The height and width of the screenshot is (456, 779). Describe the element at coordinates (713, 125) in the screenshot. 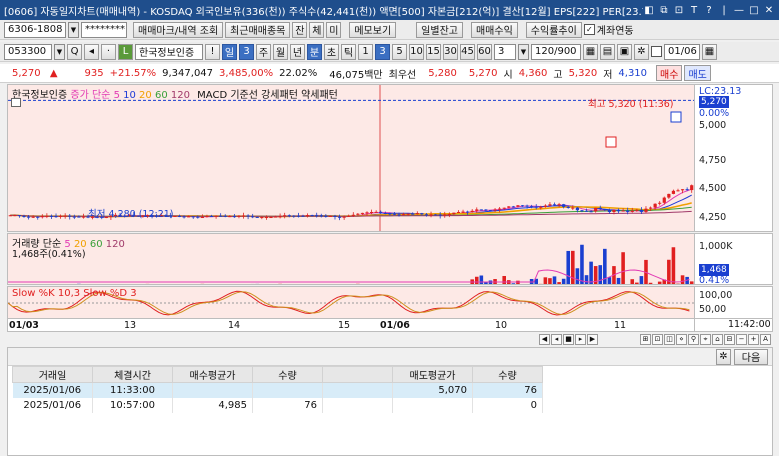

I see `y-tick-5000: 5,000` at that location.